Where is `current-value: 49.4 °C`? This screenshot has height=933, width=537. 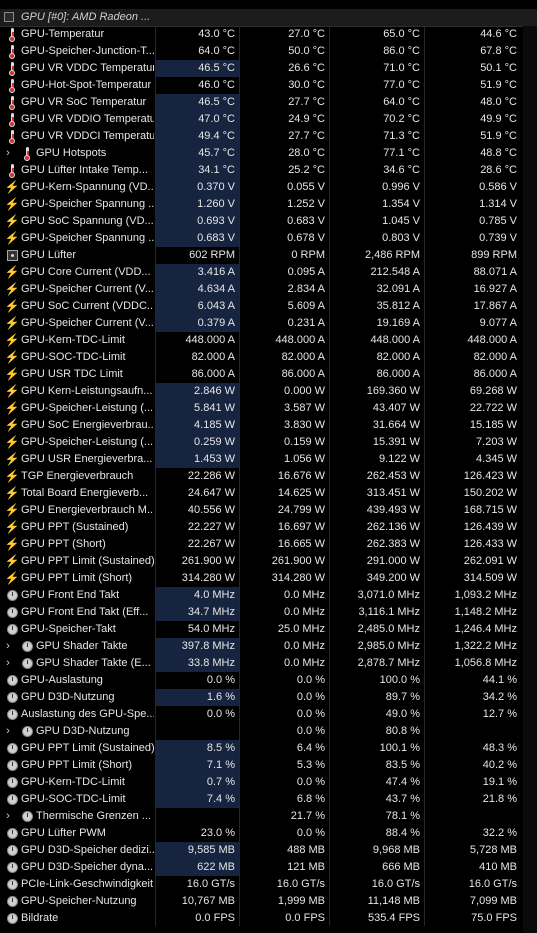
current-value: 49.4 °C is located at coordinates (197, 136).